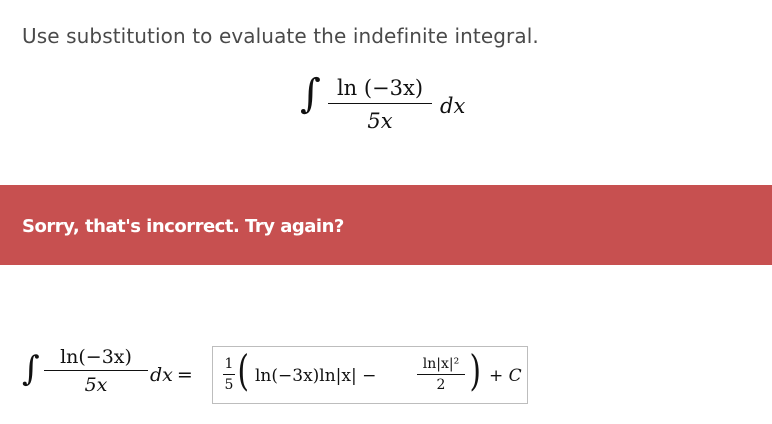 The width and height of the screenshot is (772, 424). I want to click on fraction-bar, so click(380, 103).